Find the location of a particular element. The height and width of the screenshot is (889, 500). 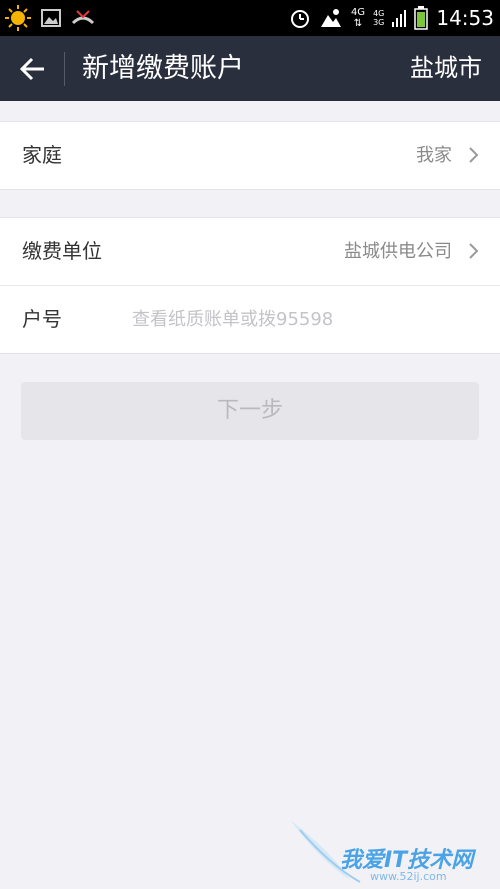

page-title: 新增缴费账户 is located at coordinates (163, 68).